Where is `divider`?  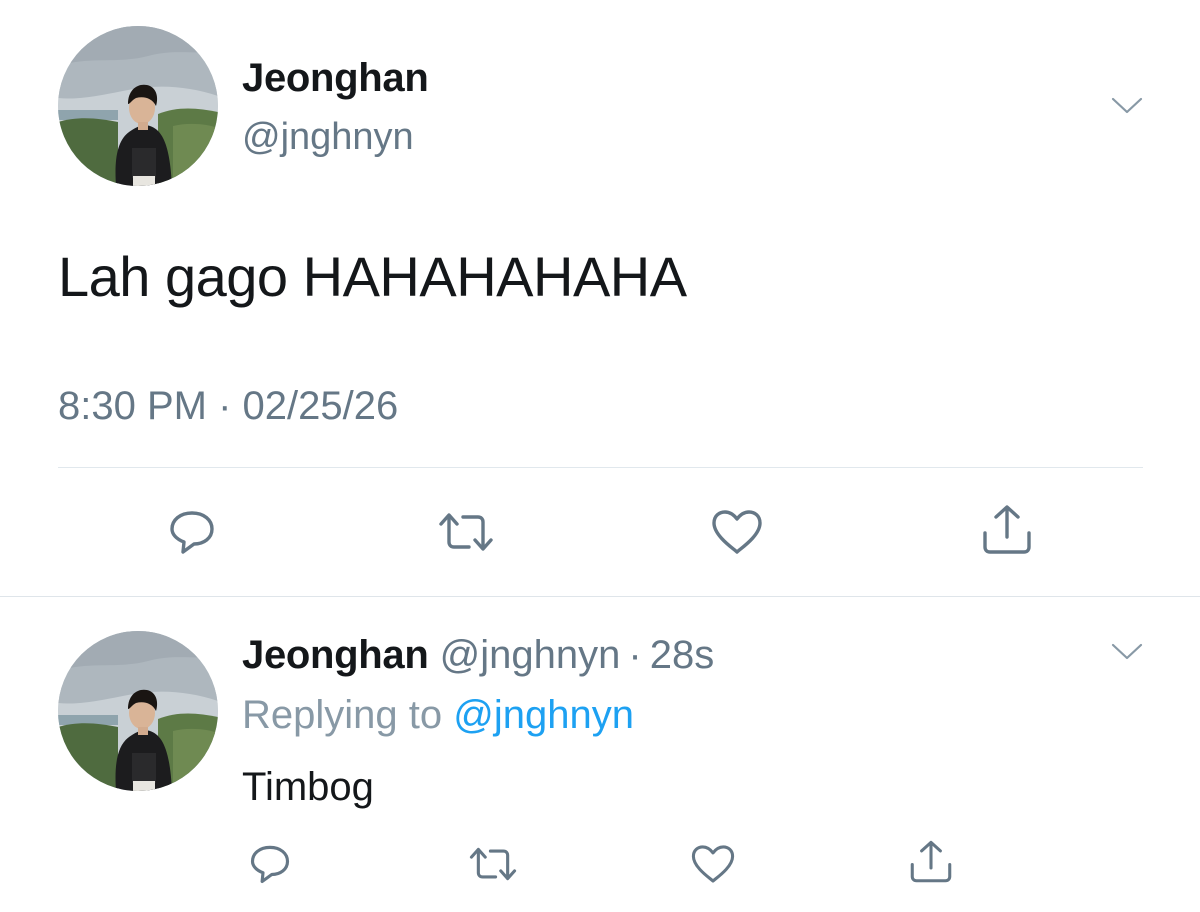 divider is located at coordinates (600, 467).